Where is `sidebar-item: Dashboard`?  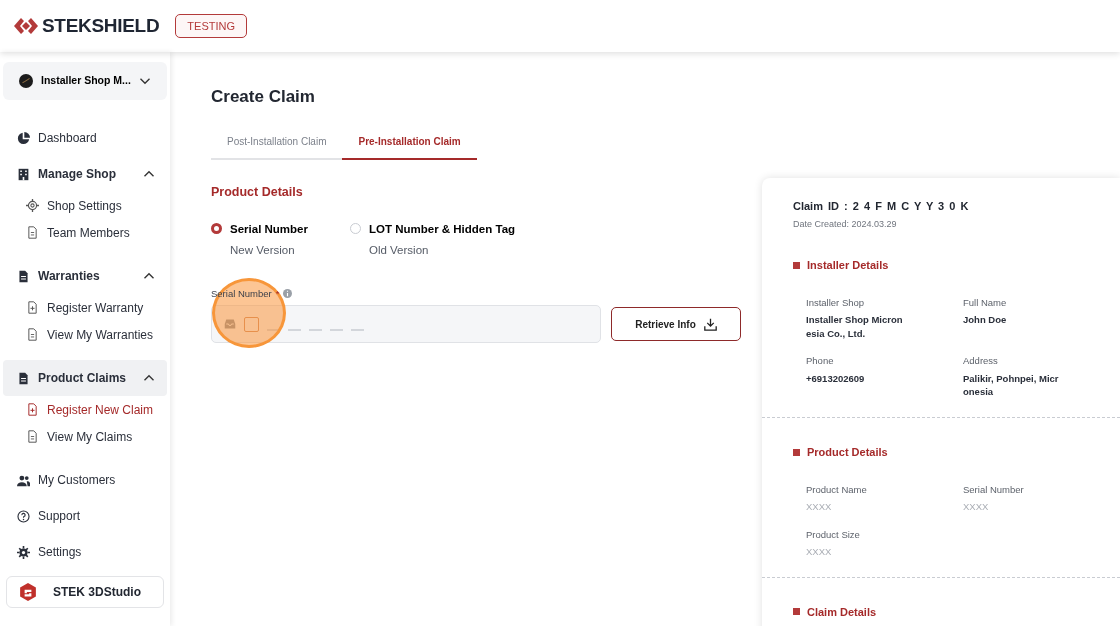 sidebar-item: Dashboard is located at coordinates (85, 138).